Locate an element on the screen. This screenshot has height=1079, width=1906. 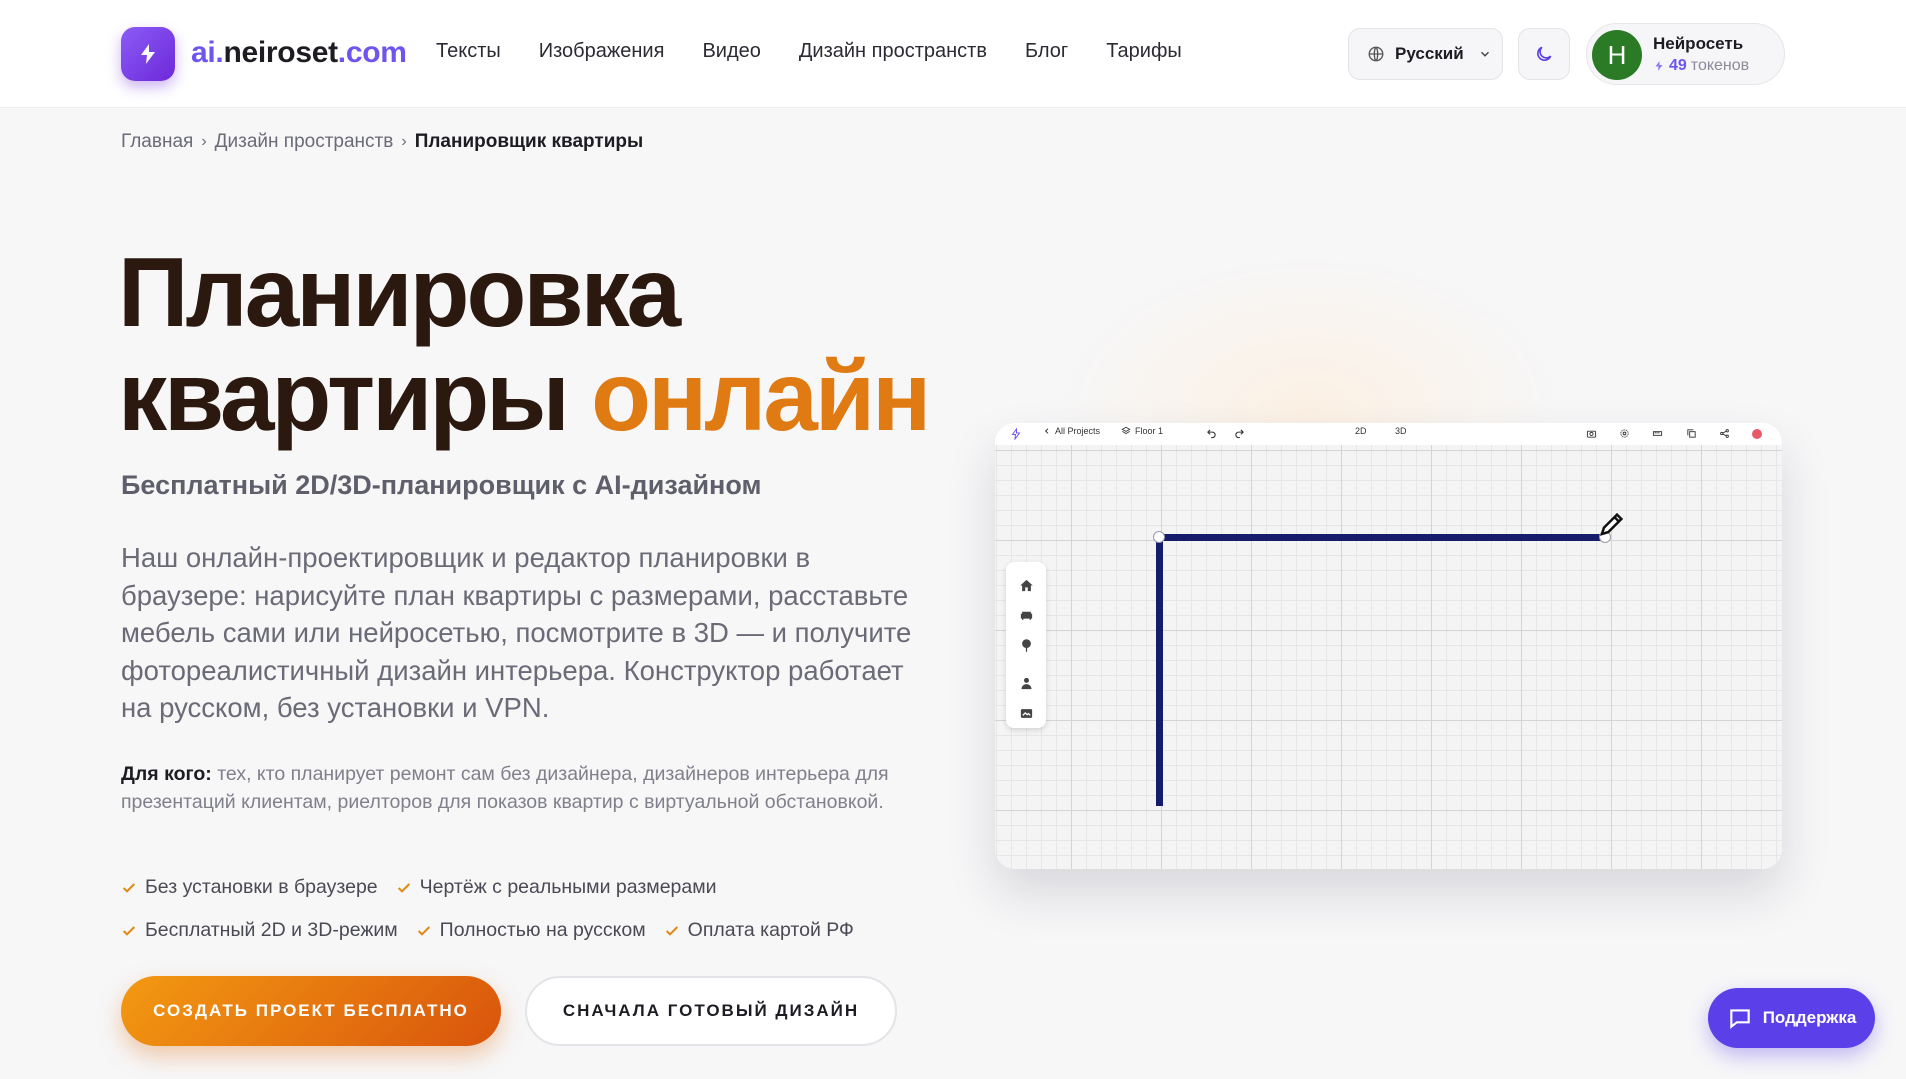
logo-lightning-icon is located at coordinates (148, 54).